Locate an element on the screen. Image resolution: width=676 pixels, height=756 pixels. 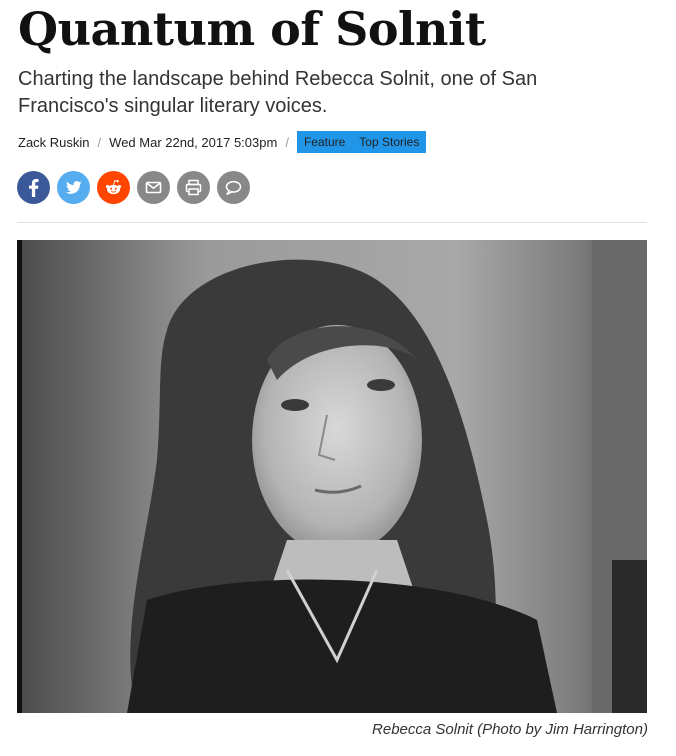
article-title: Quantum of Solnit is located at coordinates (252, 29).